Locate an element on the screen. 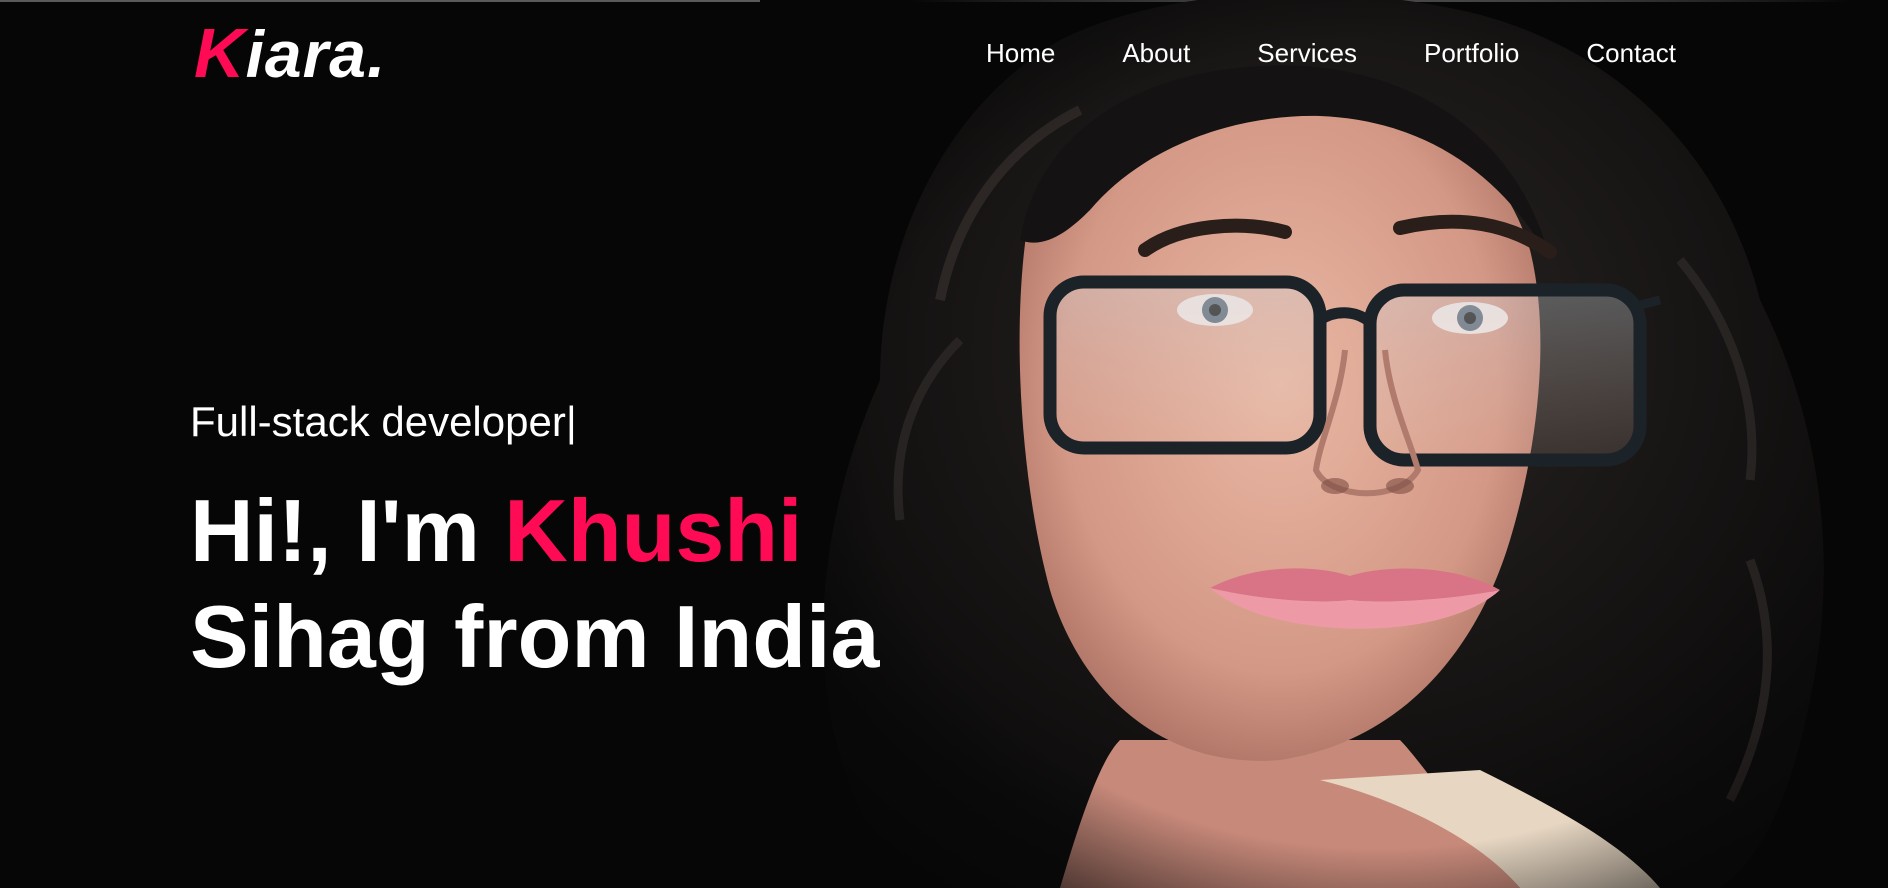  logo-rest: iara. is located at coordinates (316, 54).